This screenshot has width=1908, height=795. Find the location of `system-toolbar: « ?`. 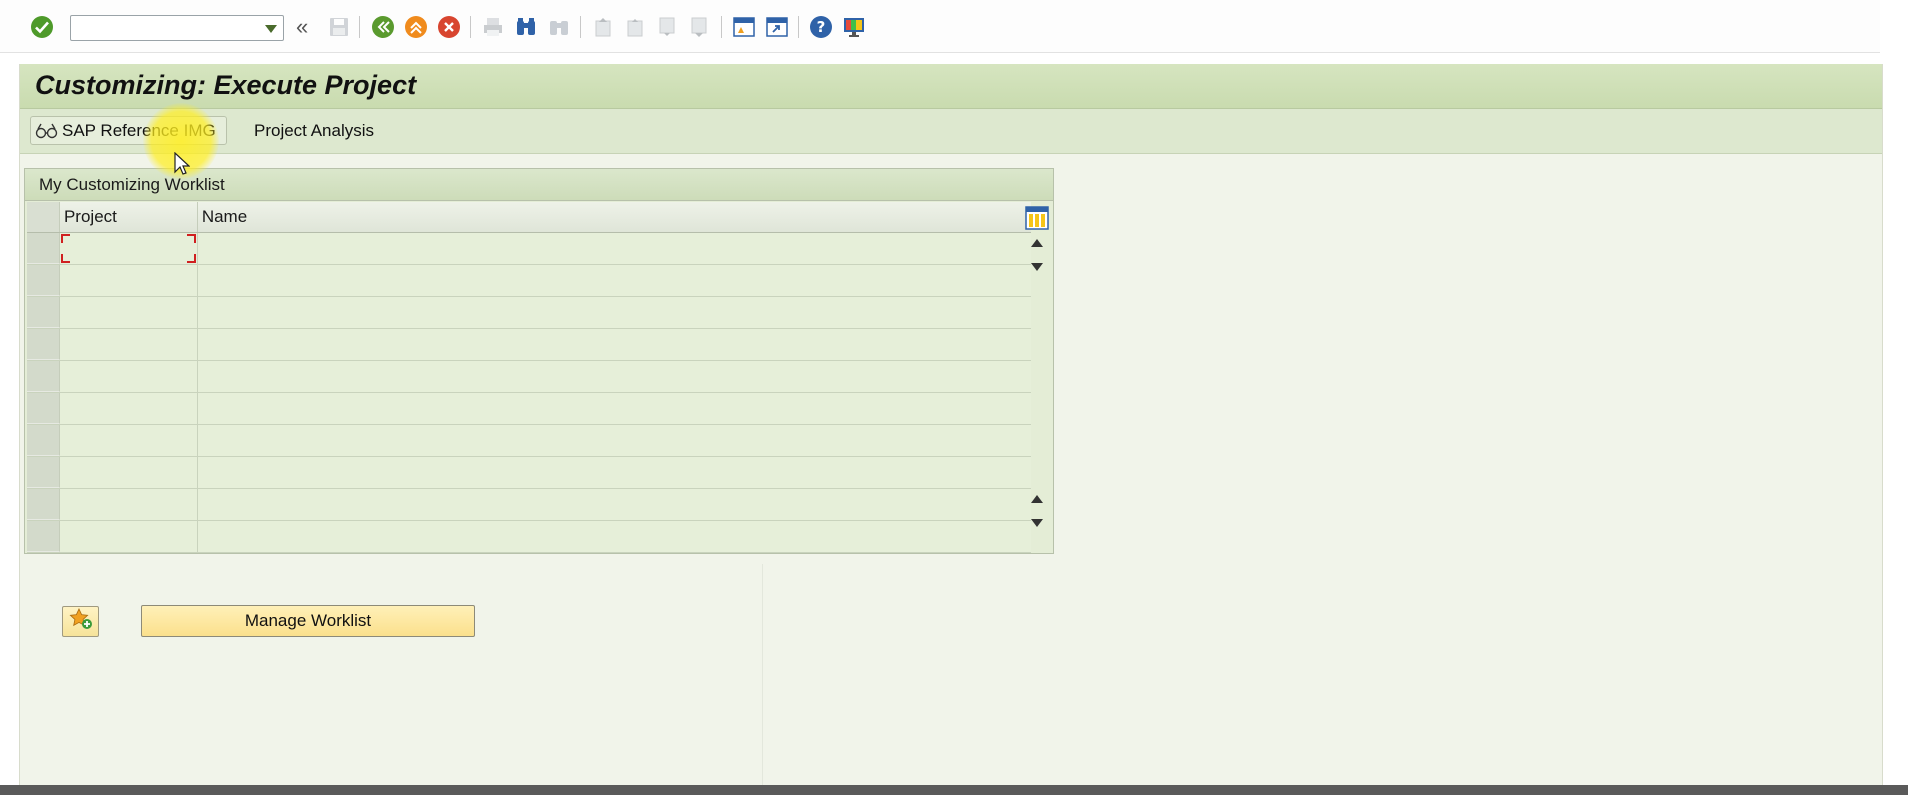

system-toolbar: « ? is located at coordinates (940, 26).